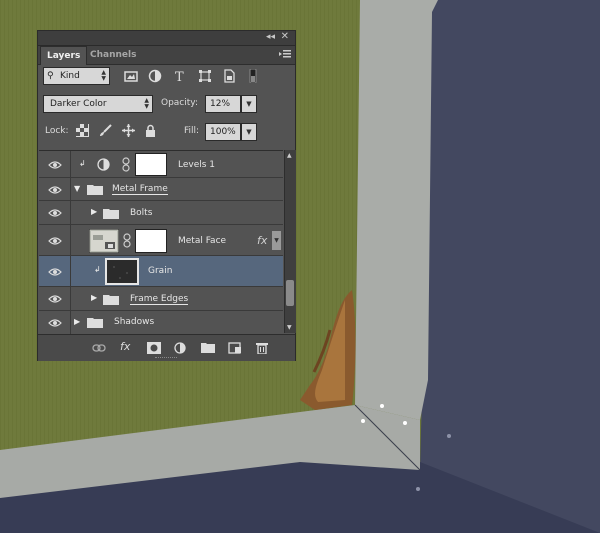  What do you see at coordinates (235, 348) in the screenshot?
I see `new-layer-icon` at bounding box center [235, 348].